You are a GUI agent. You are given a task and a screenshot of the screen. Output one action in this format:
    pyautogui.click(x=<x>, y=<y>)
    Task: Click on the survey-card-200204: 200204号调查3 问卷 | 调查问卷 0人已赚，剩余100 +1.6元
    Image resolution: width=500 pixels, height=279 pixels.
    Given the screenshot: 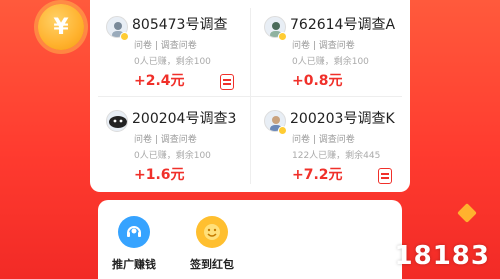 What is the action you would take?
    pyautogui.click(x=173, y=143)
    